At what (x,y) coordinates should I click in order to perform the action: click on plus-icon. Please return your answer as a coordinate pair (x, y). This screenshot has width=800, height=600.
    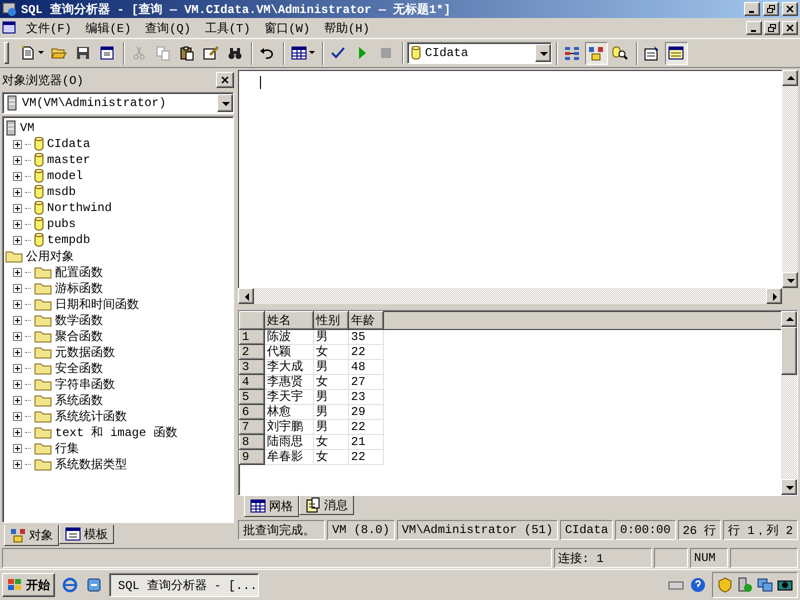
    Looking at the image, I should click on (17, 400).